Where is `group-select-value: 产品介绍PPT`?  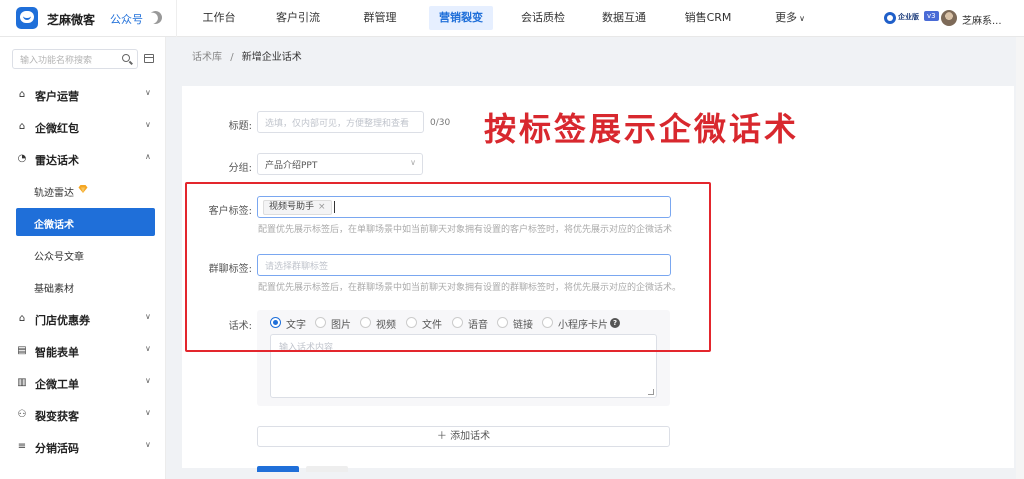
group-select-value: 产品介绍PPT is located at coordinates (291, 166).